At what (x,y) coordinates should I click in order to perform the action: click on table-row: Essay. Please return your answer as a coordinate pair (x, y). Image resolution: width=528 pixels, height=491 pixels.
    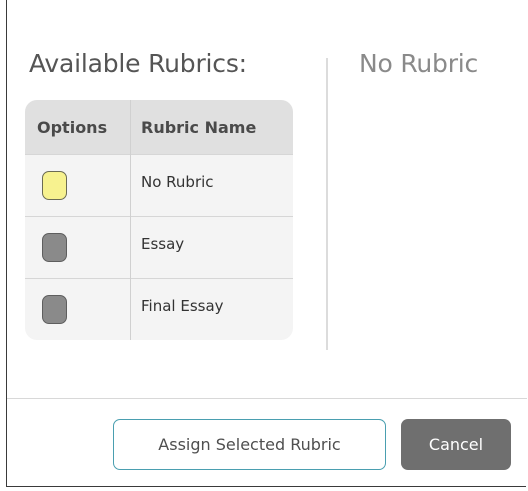
    Looking at the image, I should click on (159, 247).